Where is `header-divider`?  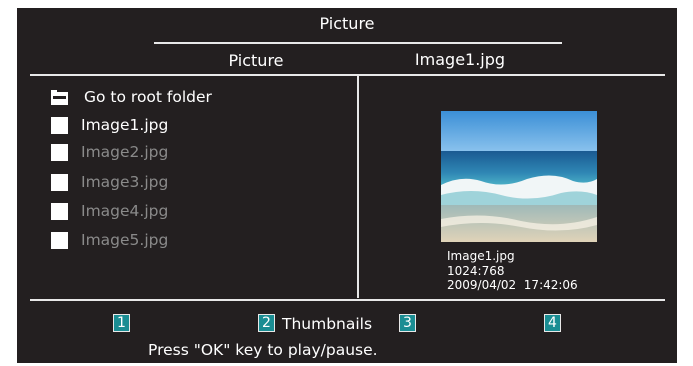 header-divider is located at coordinates (347, 75).